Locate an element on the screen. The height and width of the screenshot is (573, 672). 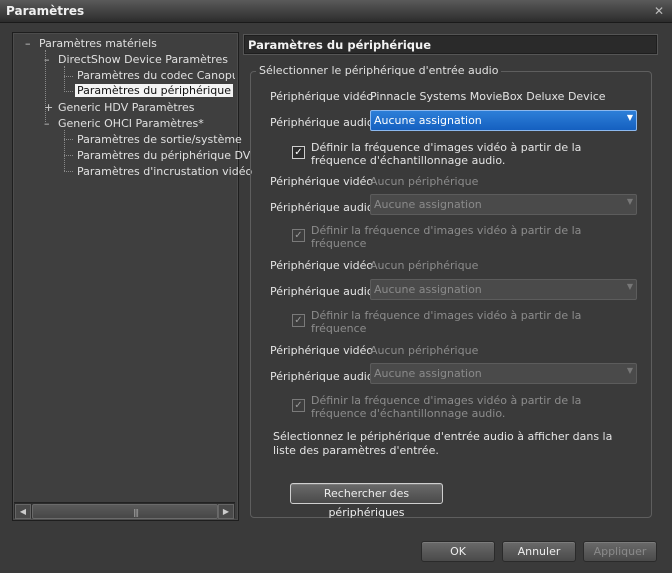
scrollbar-thumb: ||| is located at coordinates (125, 511).